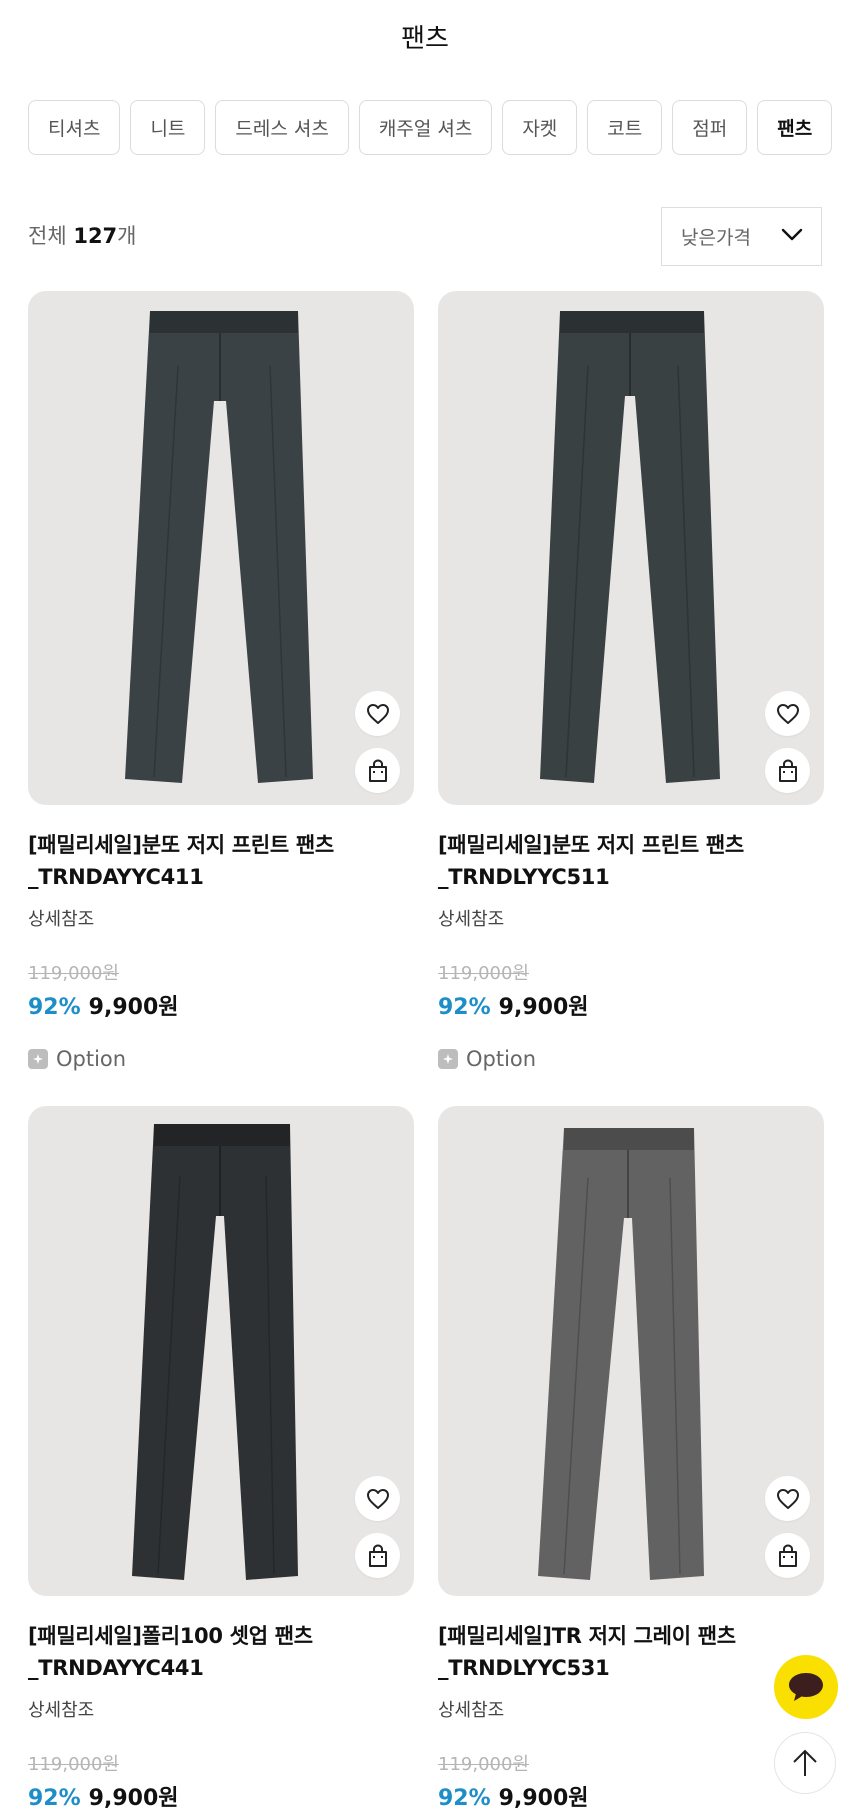 The width and height of the screenshot is (850, 1817). I want to click on product-name: [패밀리세일]TR 저지 그레이 팬츠 _TRNDLYYC531, so click(631, 1652).